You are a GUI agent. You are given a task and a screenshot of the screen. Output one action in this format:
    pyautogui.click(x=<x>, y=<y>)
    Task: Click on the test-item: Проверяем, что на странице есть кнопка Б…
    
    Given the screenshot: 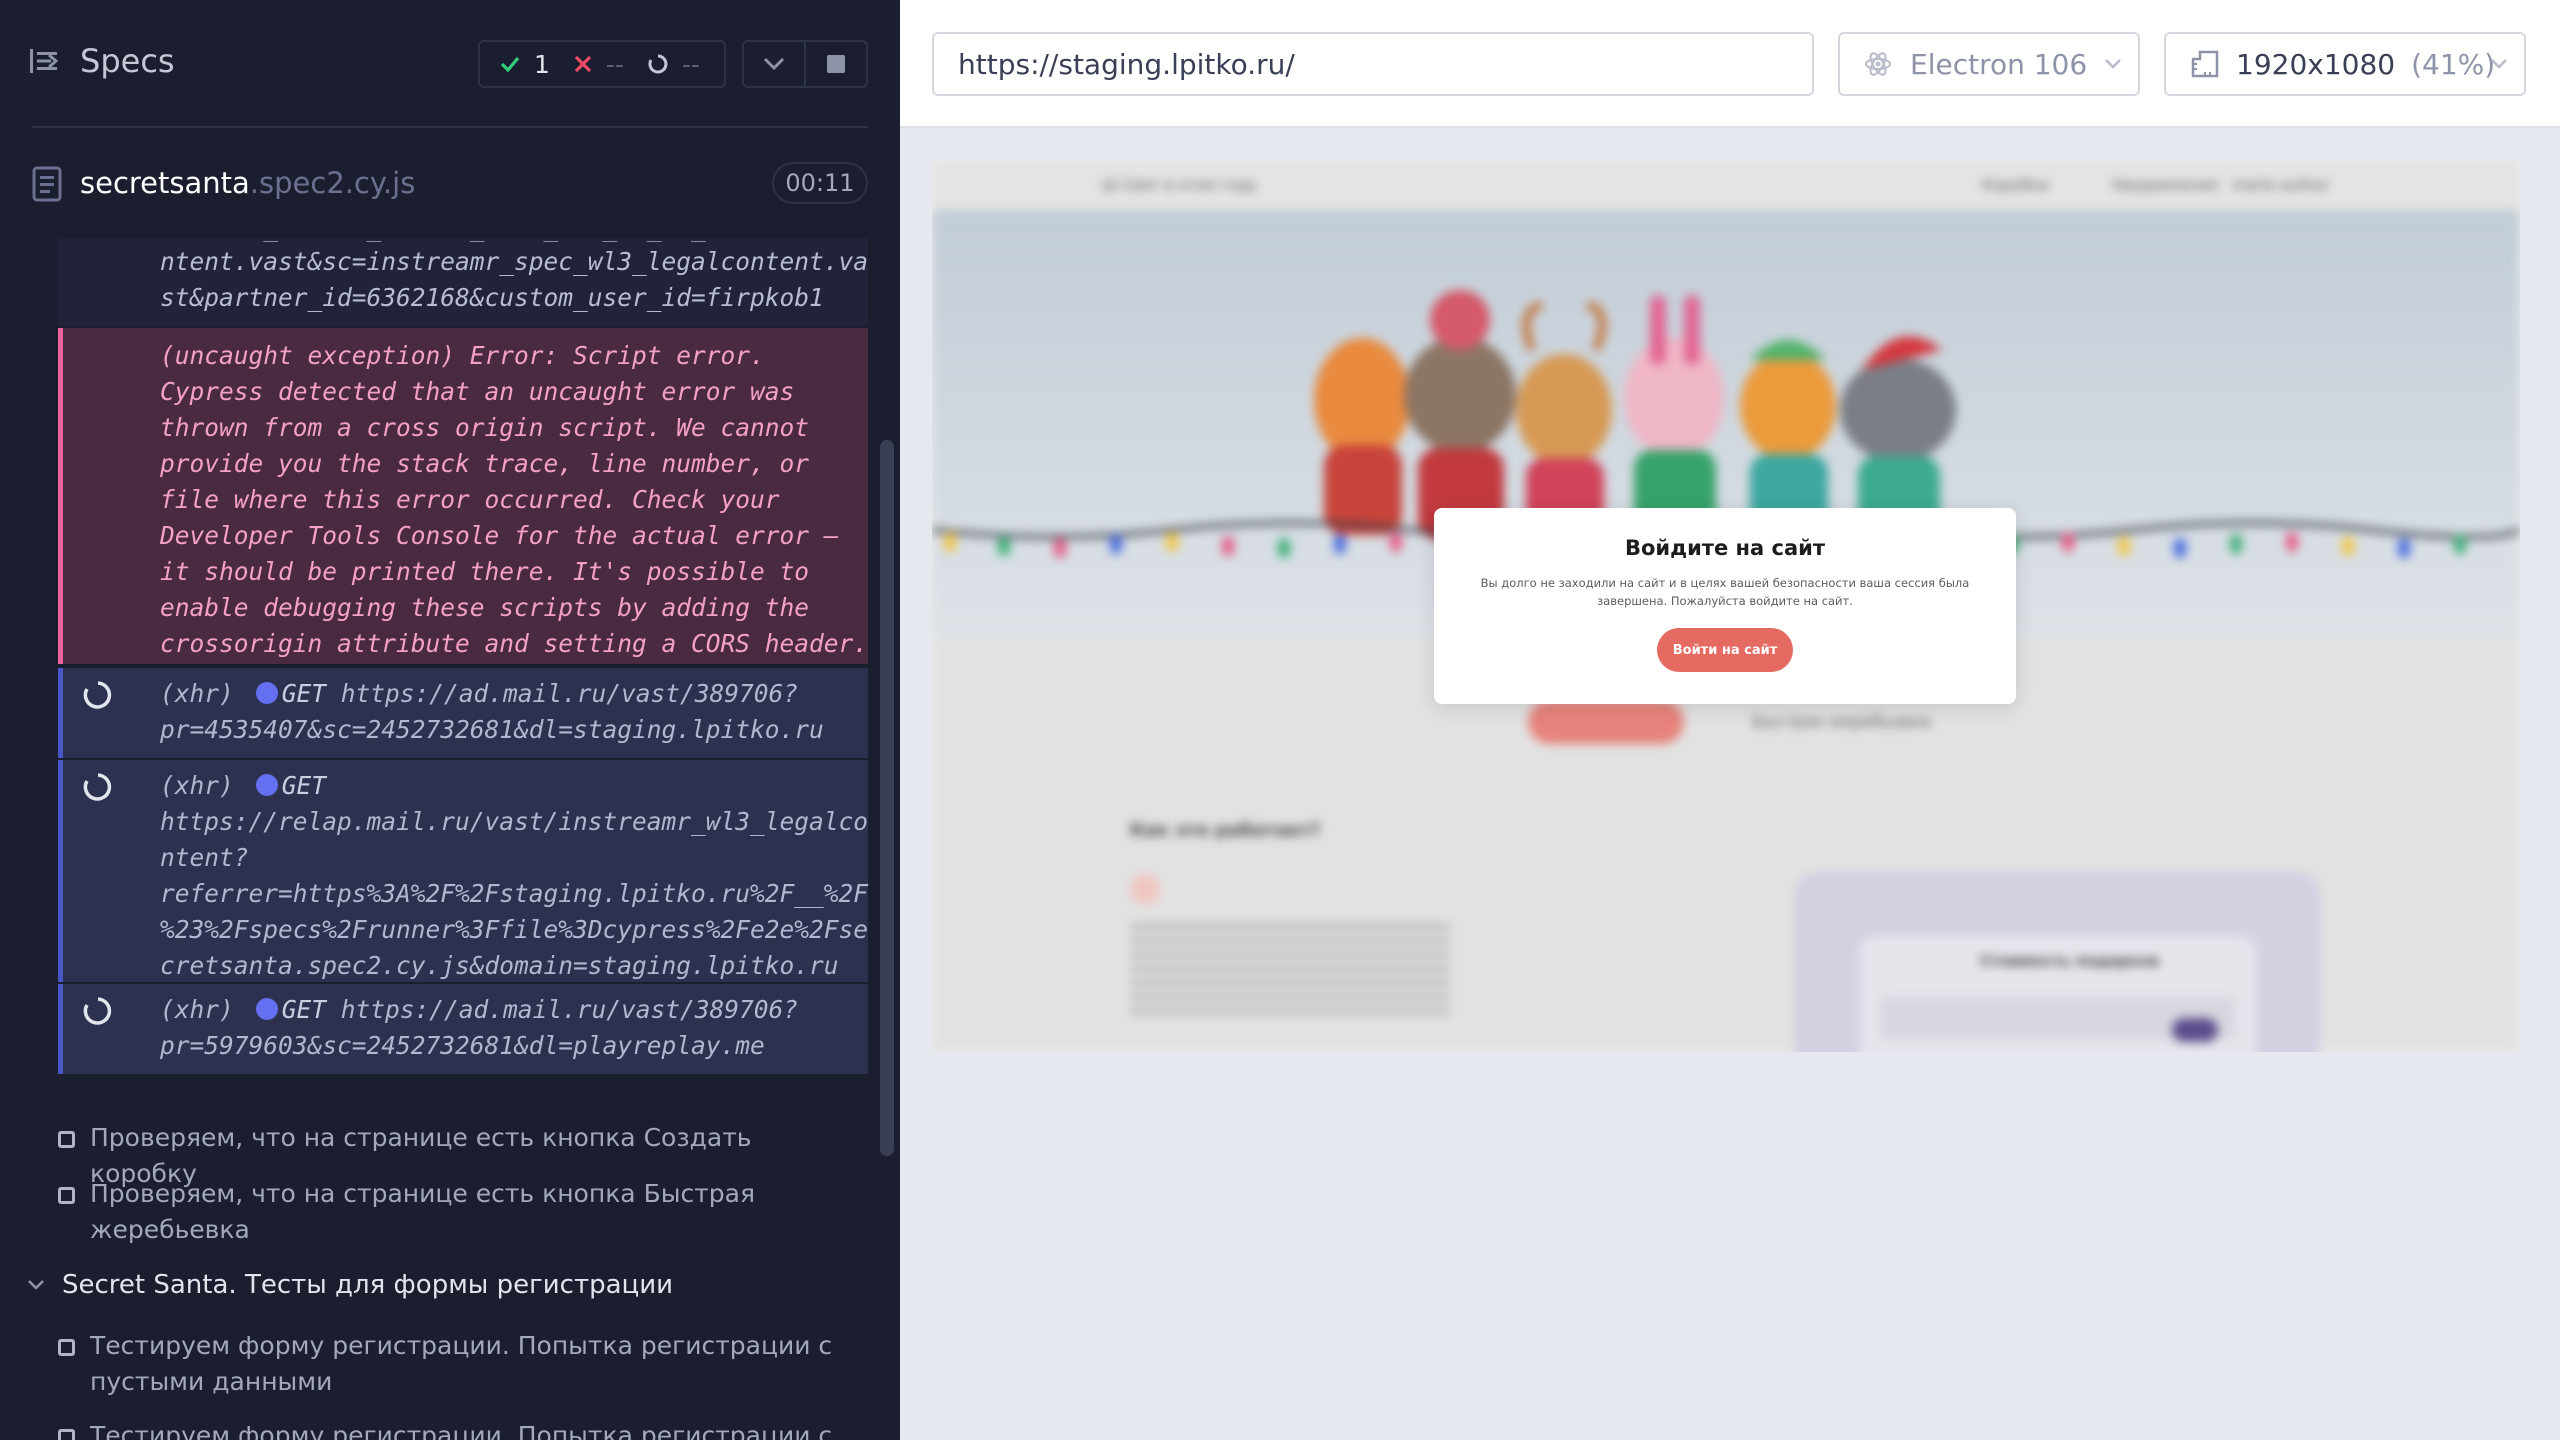 What is the action you would take?
    pyautogui.click(x=458, y=1212)
    